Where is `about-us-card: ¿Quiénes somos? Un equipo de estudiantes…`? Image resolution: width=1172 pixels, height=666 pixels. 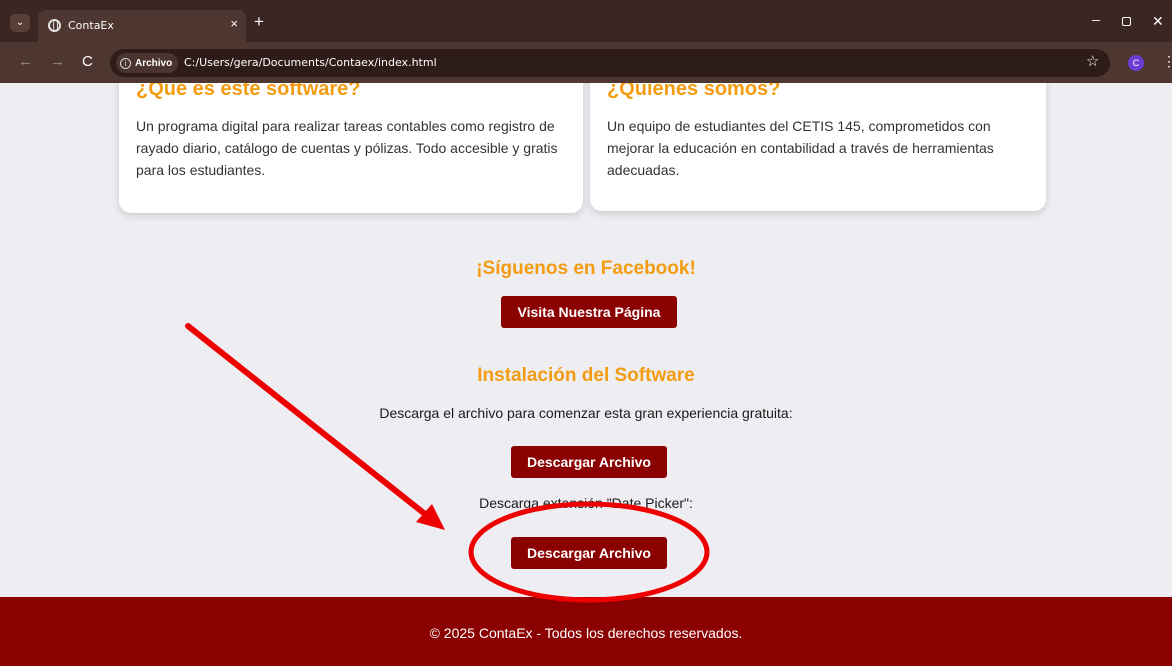 about-us-card: ¿Quiénes somos? Un equipo de estudiantes… is located at coordinates (818, 147).